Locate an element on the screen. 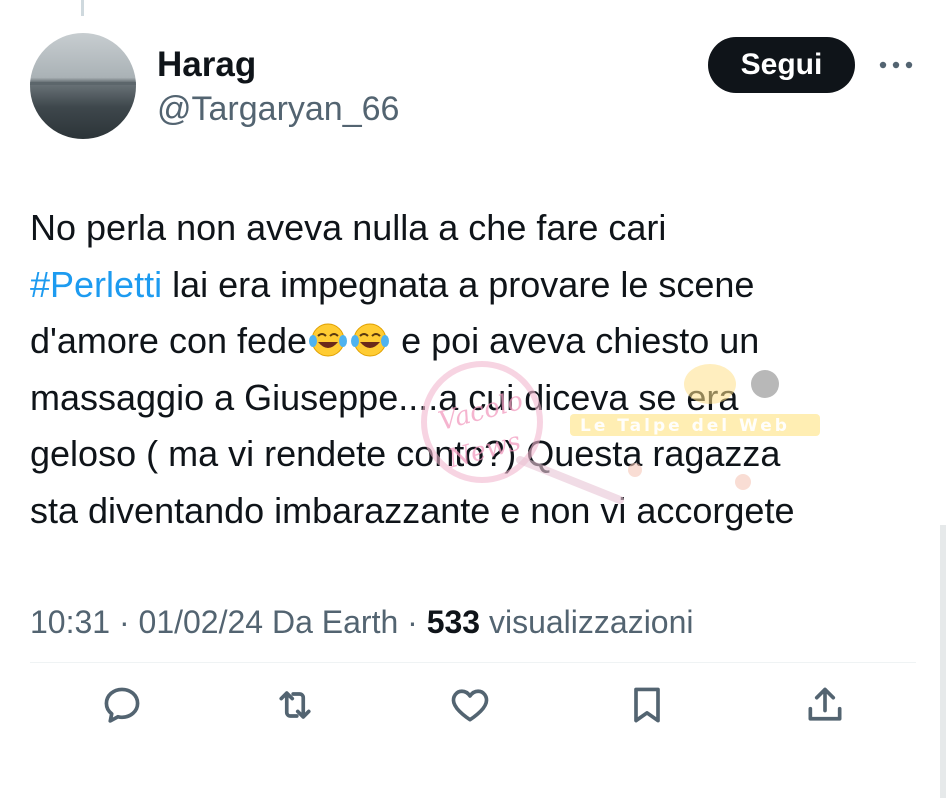 Image resolution: width=946 pixels, height=798 pixels. tweet-line: d'amore con fede e poi aveva chiesto un is located at coordinates (482, 341).